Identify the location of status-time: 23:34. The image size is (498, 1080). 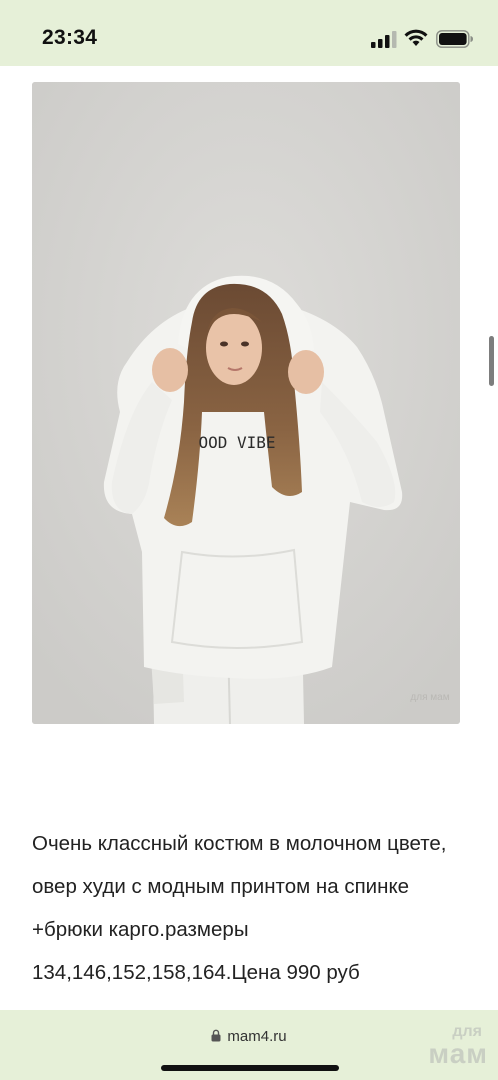
(70, 37).